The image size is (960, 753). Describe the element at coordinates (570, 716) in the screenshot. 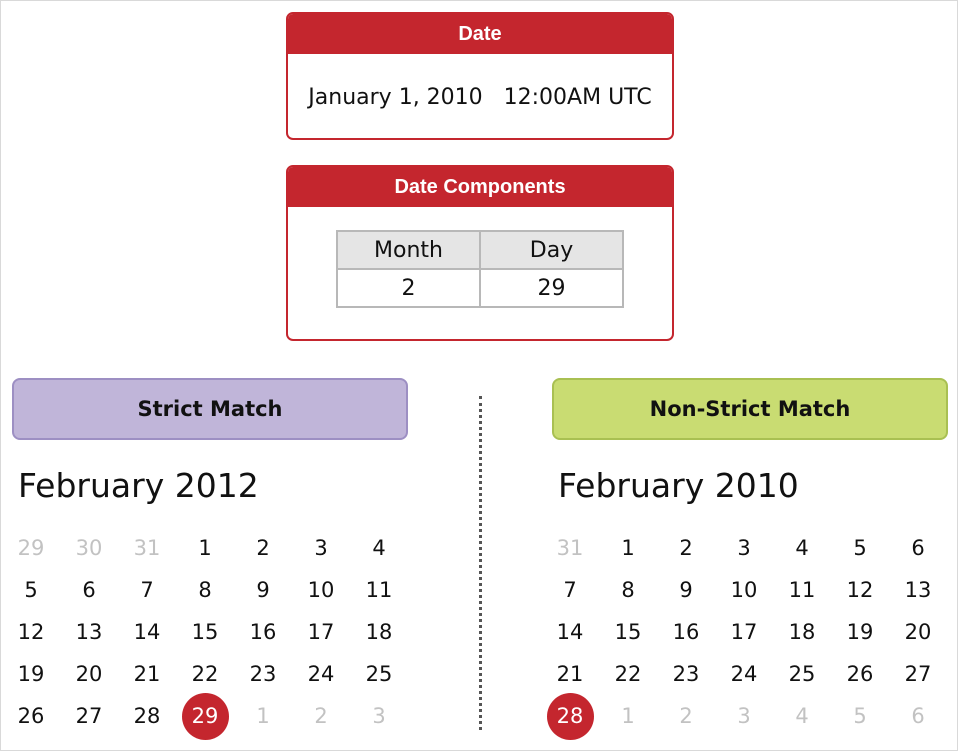

I see `selected-day: 28` at that location.